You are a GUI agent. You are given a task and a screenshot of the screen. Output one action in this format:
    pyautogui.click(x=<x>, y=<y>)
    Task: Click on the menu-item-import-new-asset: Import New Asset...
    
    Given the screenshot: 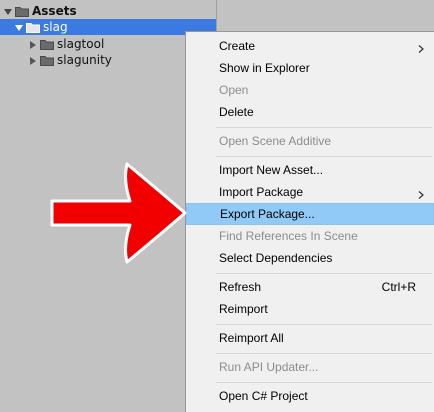 What is the action you would take?
    pyautogui.click(x=310, y=170)
    